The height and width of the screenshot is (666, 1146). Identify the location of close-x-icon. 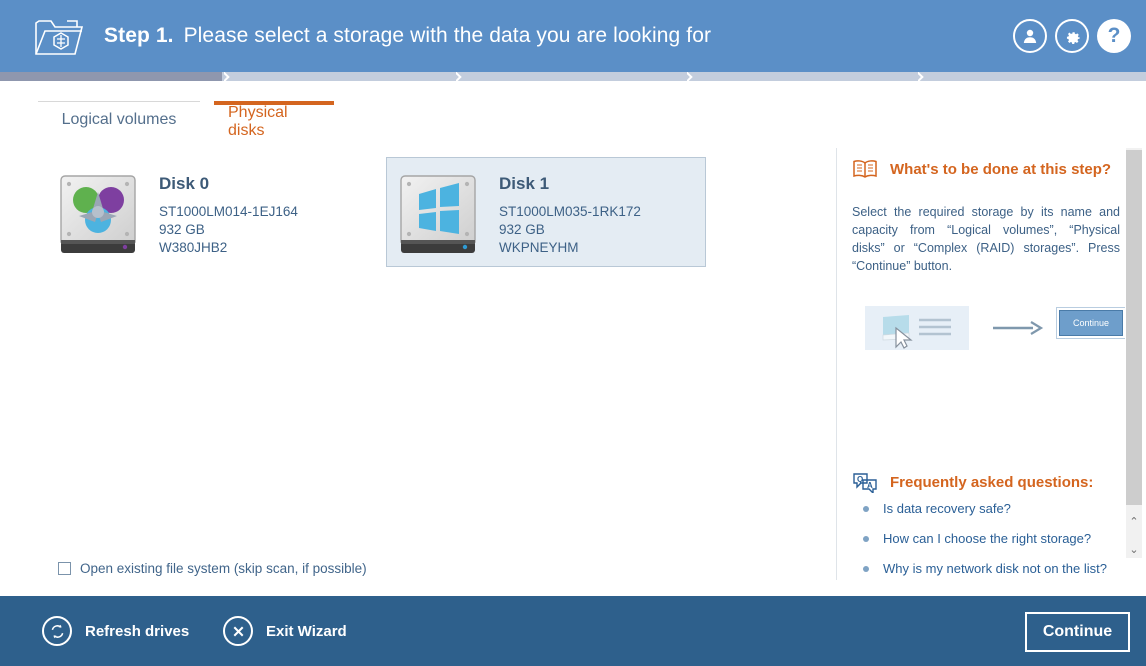
(238, 631).